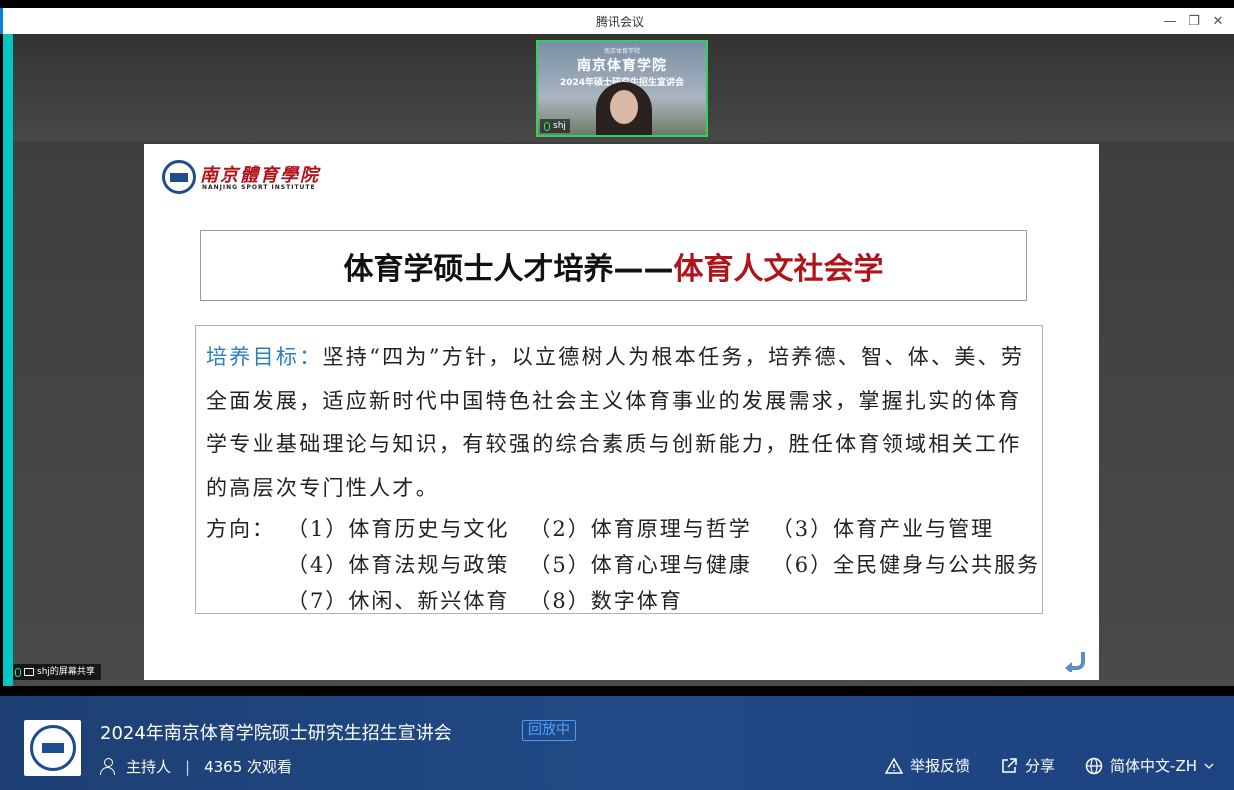 Image resolution: width=1234 pixels, height=790 pixels. Describe the element at coordinates (240, 529) in the screenshot. I see `direction-label: 方向：` at that location.